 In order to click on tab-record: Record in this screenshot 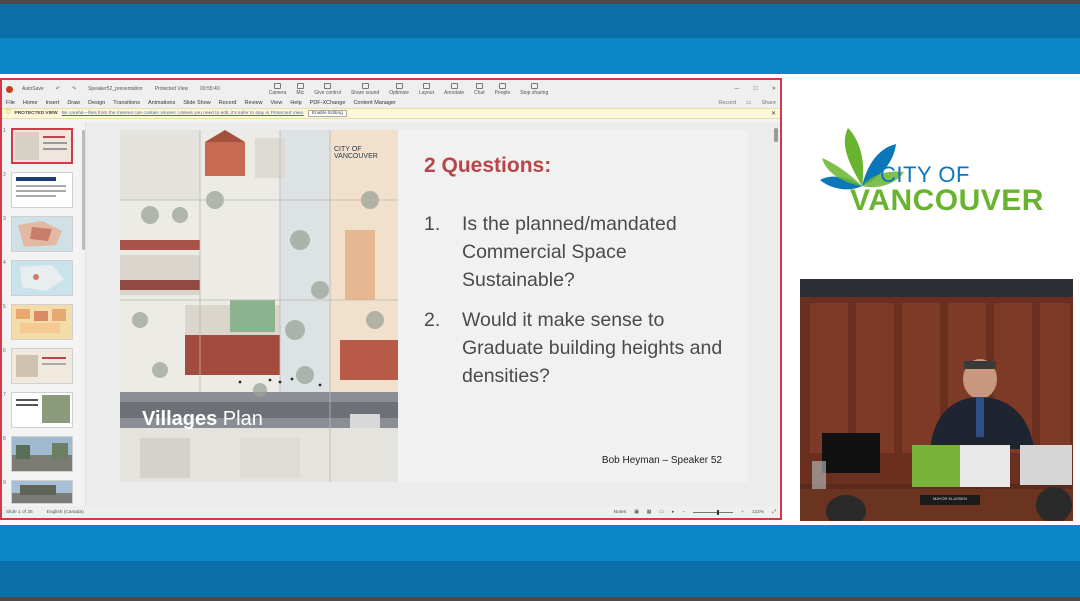, I will do `click(228, 103)`.